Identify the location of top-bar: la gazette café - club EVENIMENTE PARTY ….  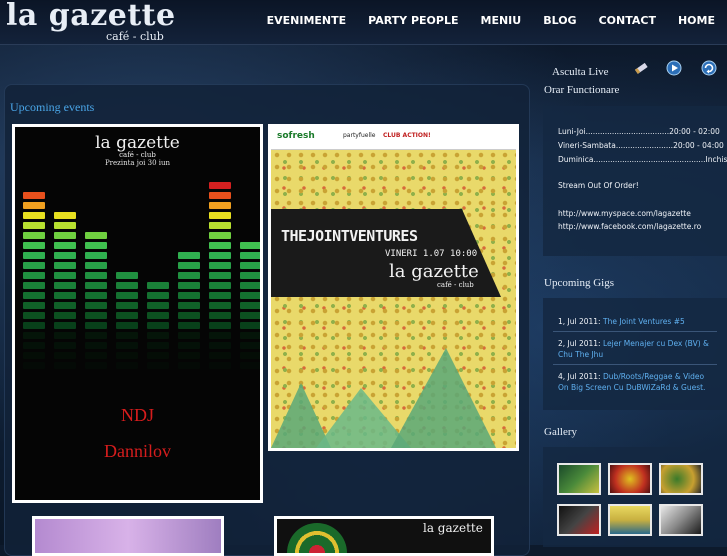
(363, 22).